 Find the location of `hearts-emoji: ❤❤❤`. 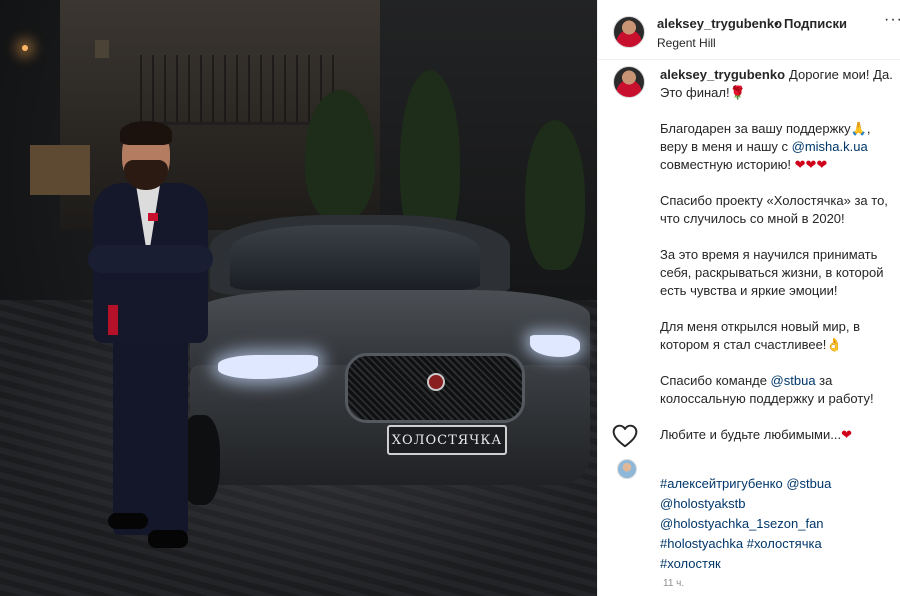

hearts-emoji: ❤❤❤ is located at coordinates (811, 164).